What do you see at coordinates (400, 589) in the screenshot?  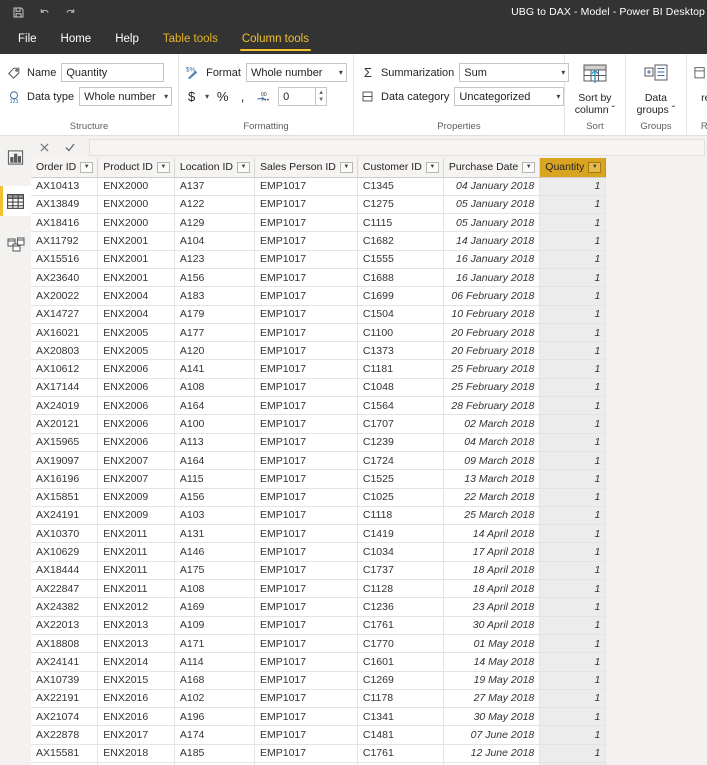 I see `table-cell: C1128` at bounding box center [400, 589].